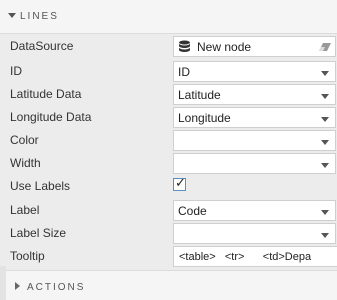  Describe the element at coordinates (171, 285) in the screenshot. I see `actions-section-header: ACTIONS` at that location.